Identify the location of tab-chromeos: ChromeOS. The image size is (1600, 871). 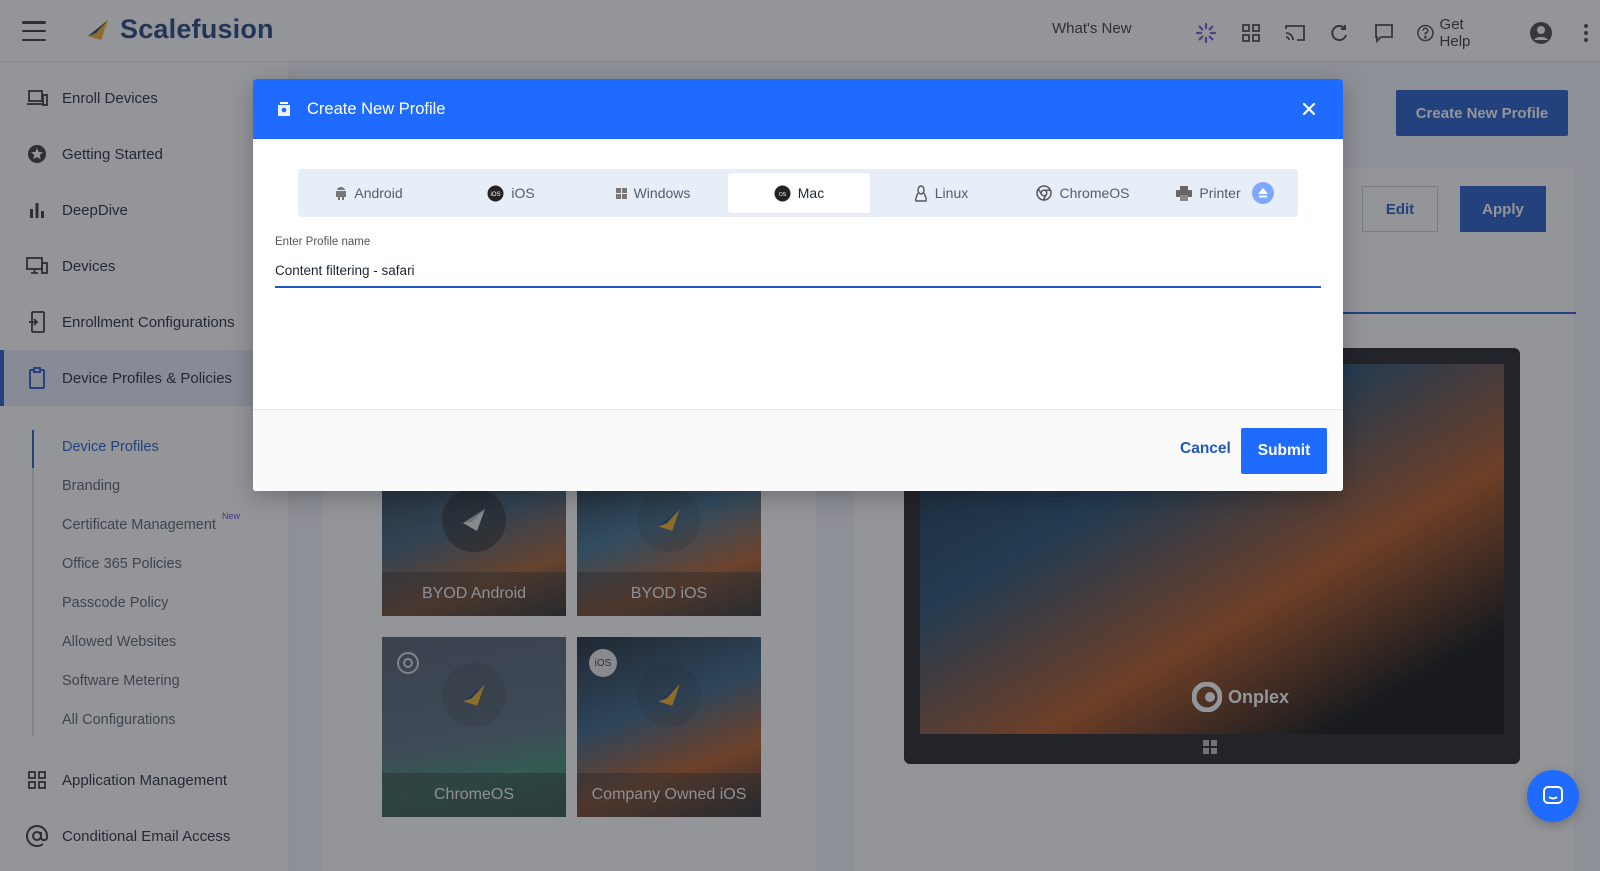
(1083, 193).